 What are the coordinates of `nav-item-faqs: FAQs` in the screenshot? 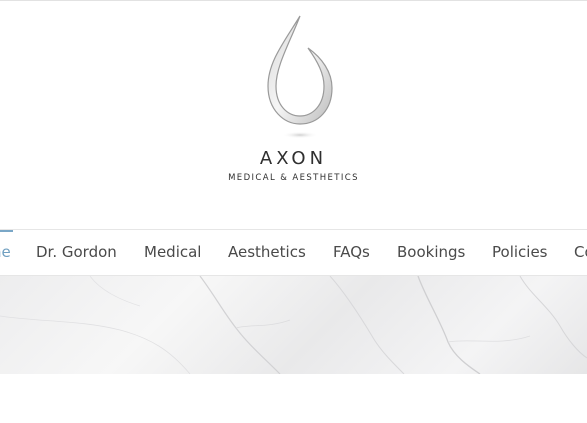 It's located at (351, 252).